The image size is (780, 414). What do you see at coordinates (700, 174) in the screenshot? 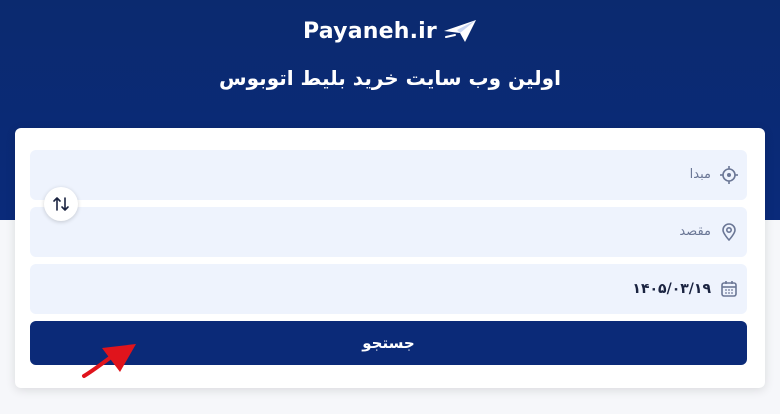
I see `origin-placeholder: مبدا` at bounding box center [700, 174].